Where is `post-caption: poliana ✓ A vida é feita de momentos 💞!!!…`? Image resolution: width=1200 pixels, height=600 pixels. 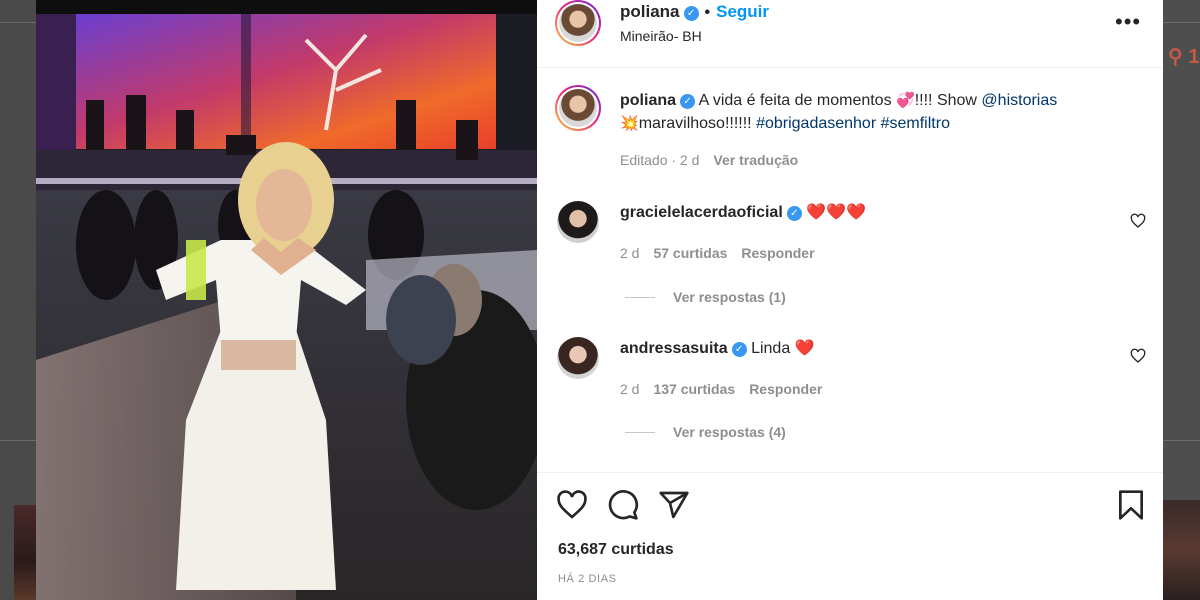 post-caption: poliana ✓ A vida é feita de momentos 💞!!!… is located at coordinates (880, 112).